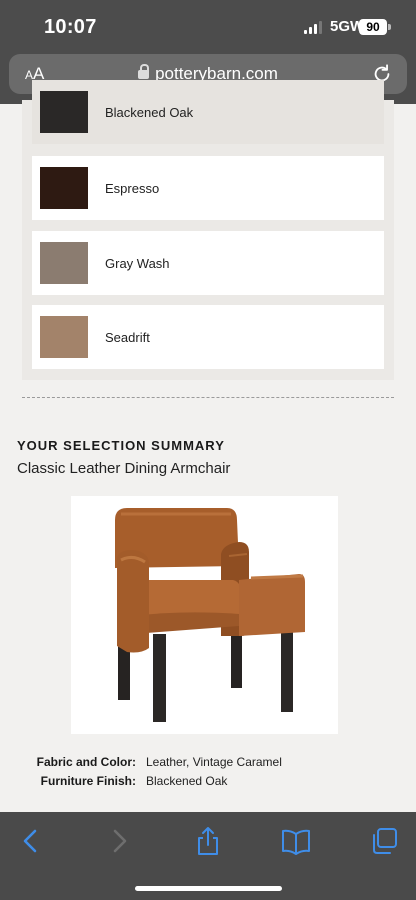  Describe the element at coordinates (70, 27) in the screenshot. I see `status-time: 10:07` at that location.